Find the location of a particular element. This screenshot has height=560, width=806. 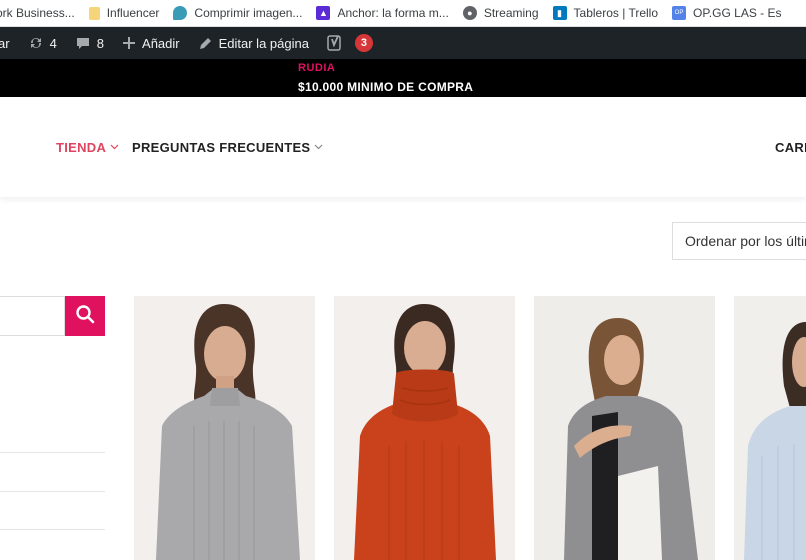

nav-faq: PREGUNTAS FRECUENTES is located at coordinates (227, 147).